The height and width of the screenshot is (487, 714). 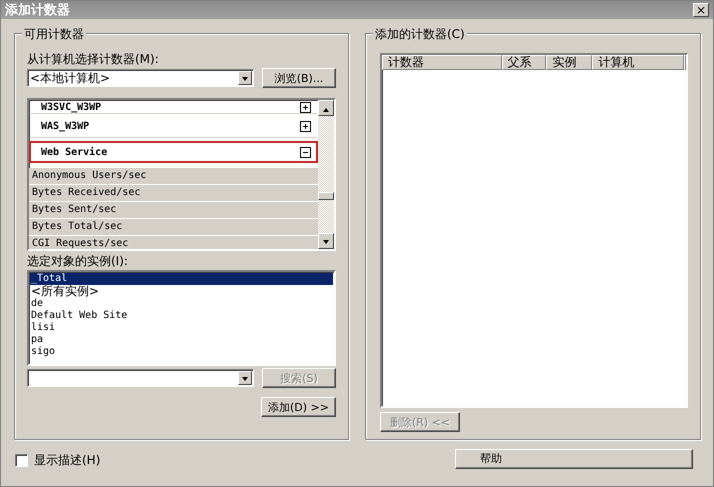 What do you see at coordinates (574, 458) in the screenshot?
I see `help-button: 帮助` at bounding box center [574, 458].